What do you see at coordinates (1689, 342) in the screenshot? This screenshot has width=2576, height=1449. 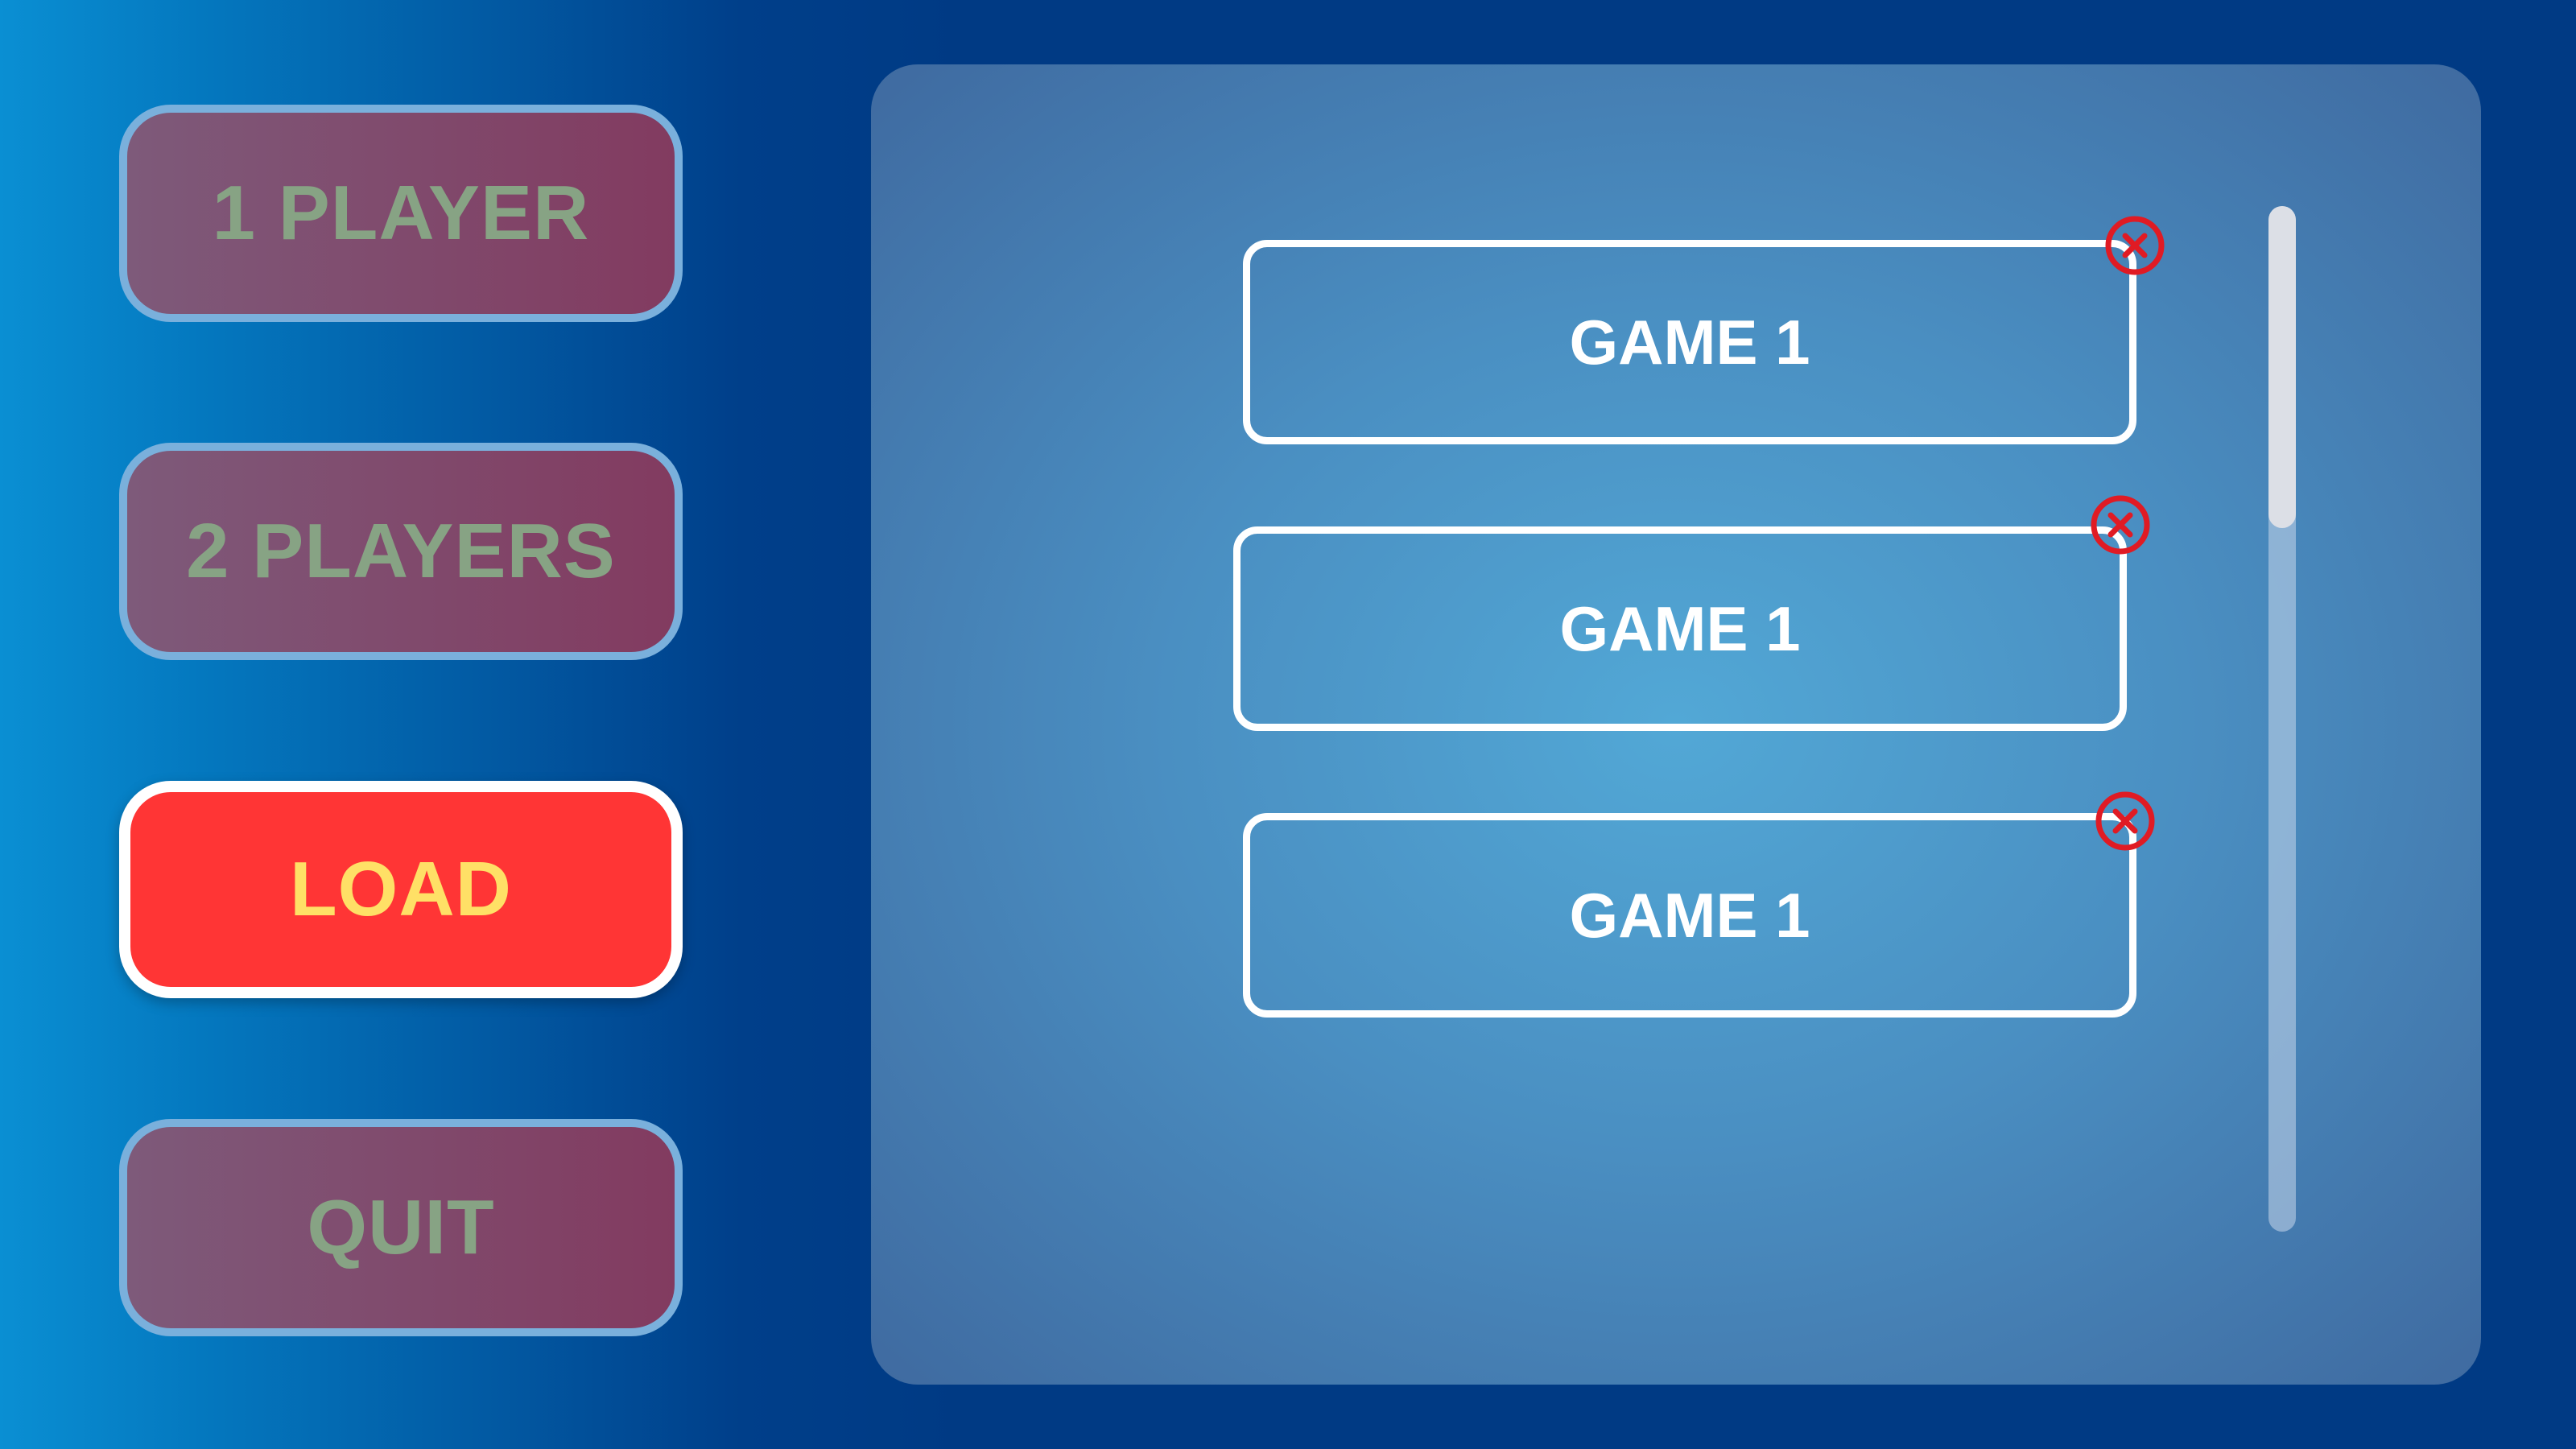 I see `save-slot-1: GAME 1` at bounding box center [1689, 342].